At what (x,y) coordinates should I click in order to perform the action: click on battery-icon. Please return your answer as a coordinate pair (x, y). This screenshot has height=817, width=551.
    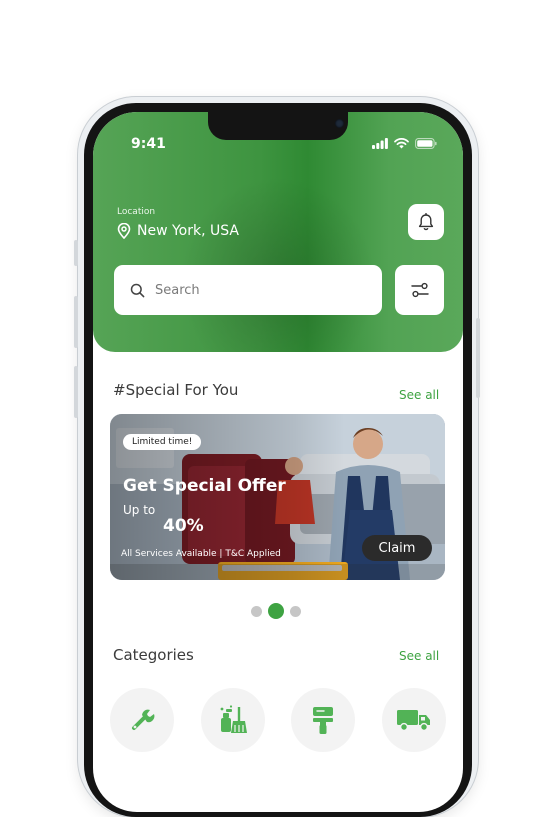
    Looking at the image, I should click on (426, 143).